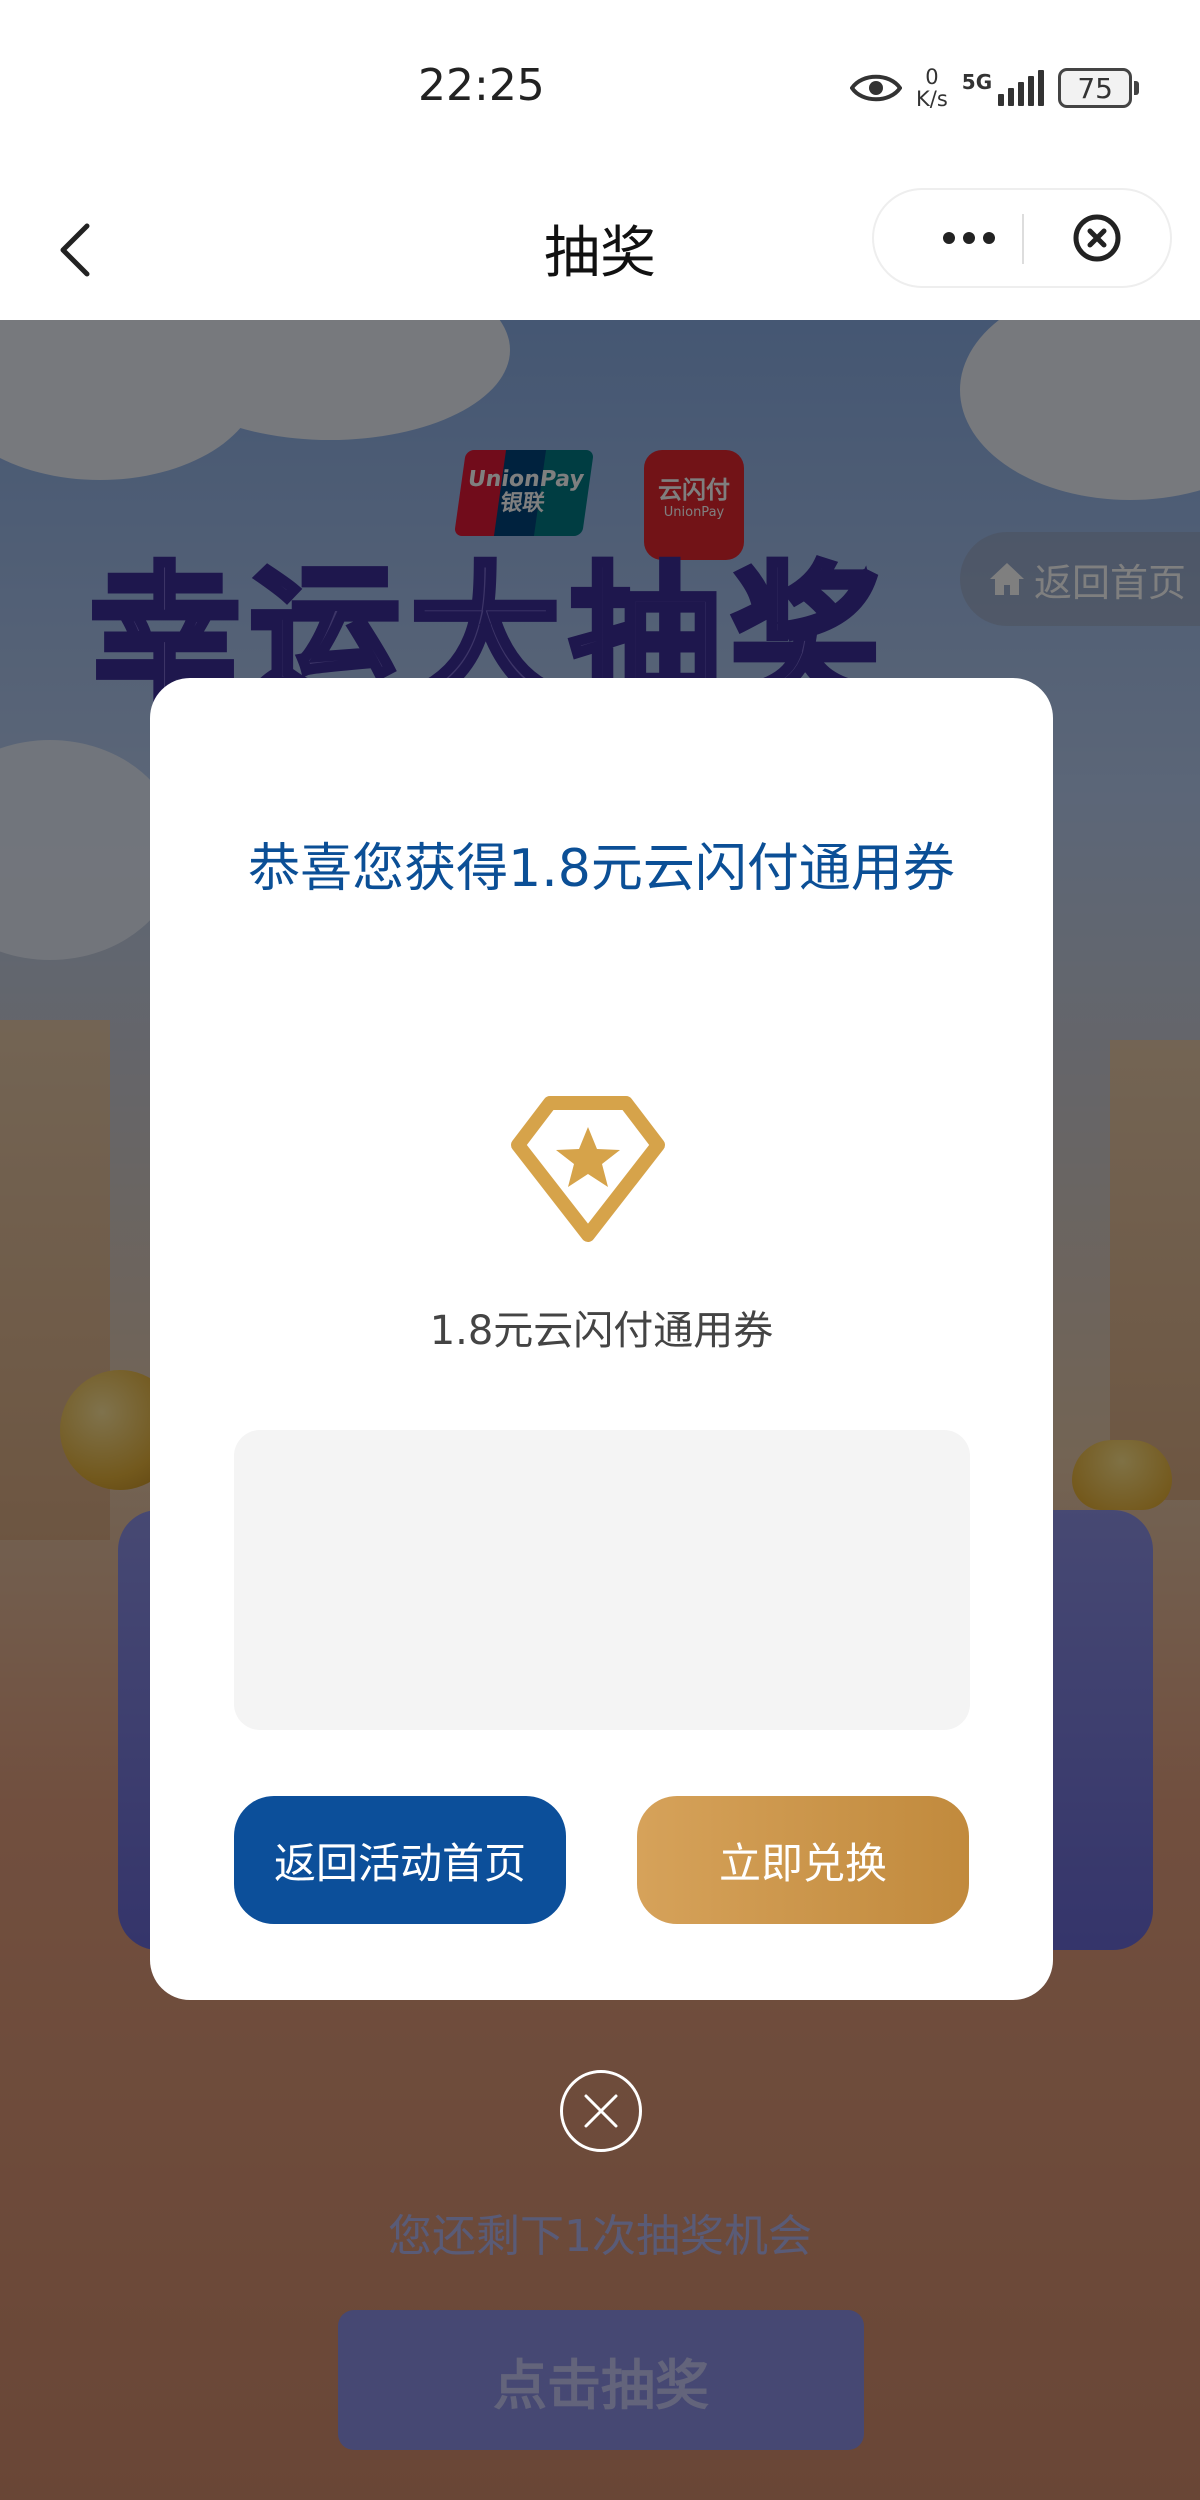 Image resolution: width=1200 pixels, height=2500 pixels. Describe the element at coordinates (977, 82) in the screenshot. I see `signal-label: 5G` at that location.